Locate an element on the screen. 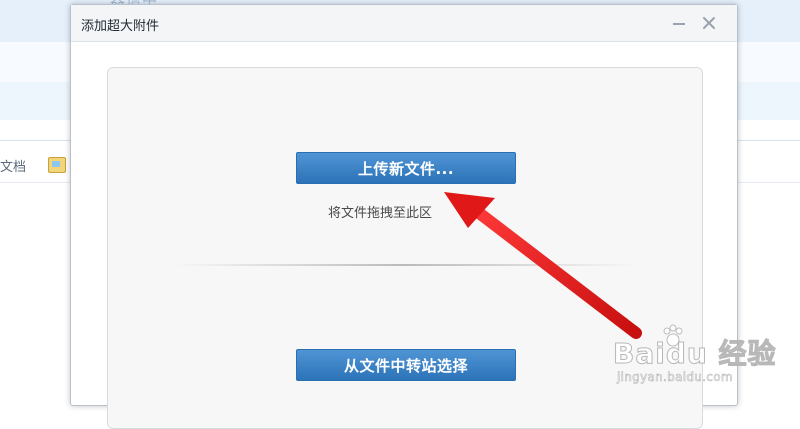 The image size is (800, 429). minimize-button is located at coordinates (679, 23).